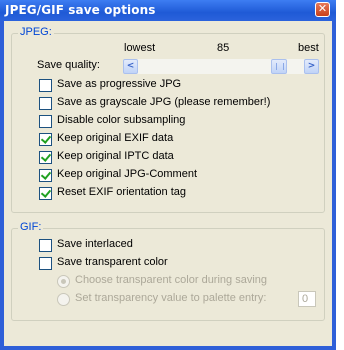 The width and height of the screenshot is (344, 350). I want to click on reset-orientation-label: Reset EXIF orientation tag, so click(121, 192).